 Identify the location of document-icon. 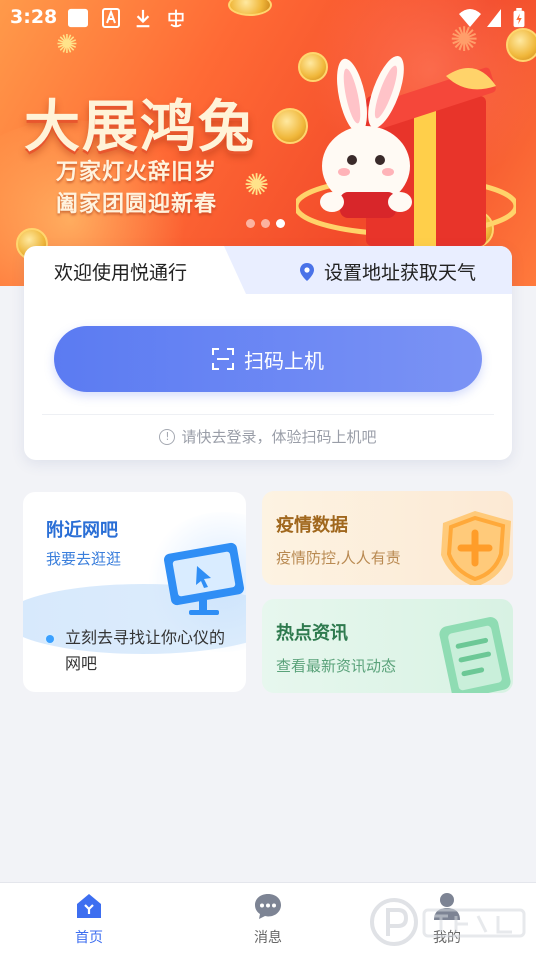
(475, 655).